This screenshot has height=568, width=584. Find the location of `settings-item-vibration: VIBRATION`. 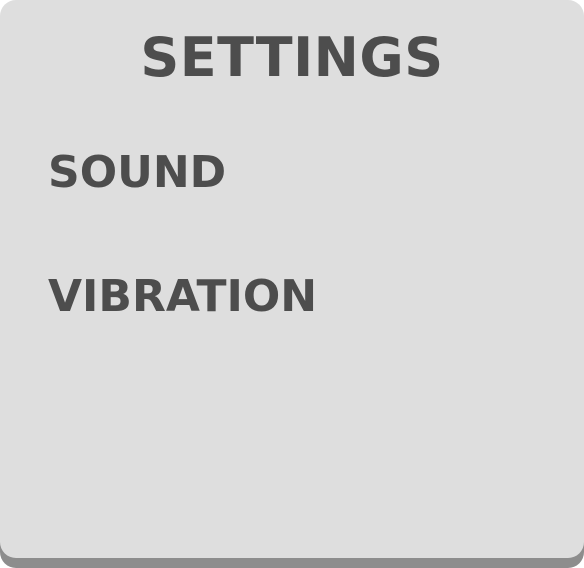

settings-item-vibration: VIBRATION is located at coordinates (182, 297).